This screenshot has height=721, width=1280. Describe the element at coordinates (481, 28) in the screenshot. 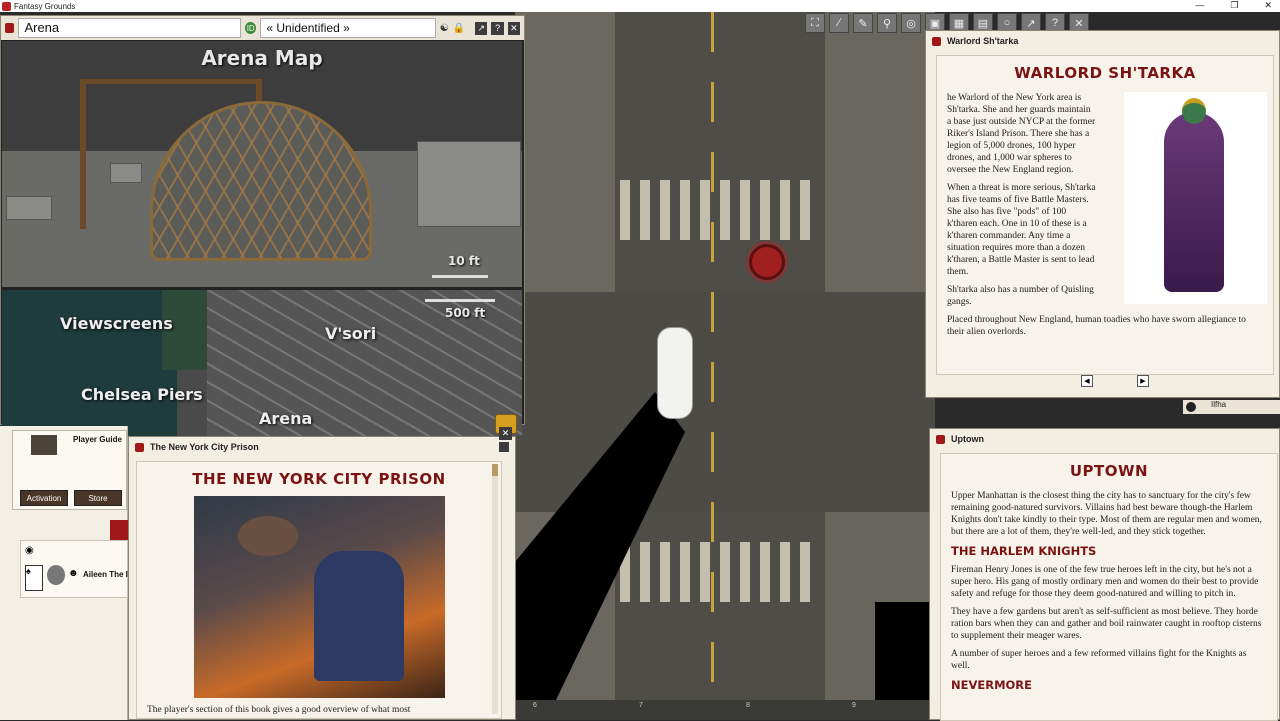

I see `expand-icon: ↗` at that location.